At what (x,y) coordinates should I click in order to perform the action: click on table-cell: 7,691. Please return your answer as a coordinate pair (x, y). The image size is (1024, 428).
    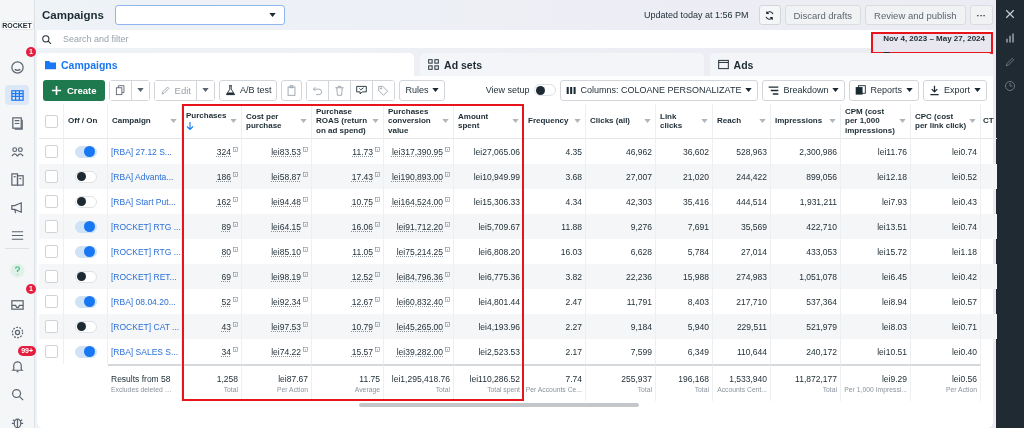
    Looking at the image, I should click on (698, 226).